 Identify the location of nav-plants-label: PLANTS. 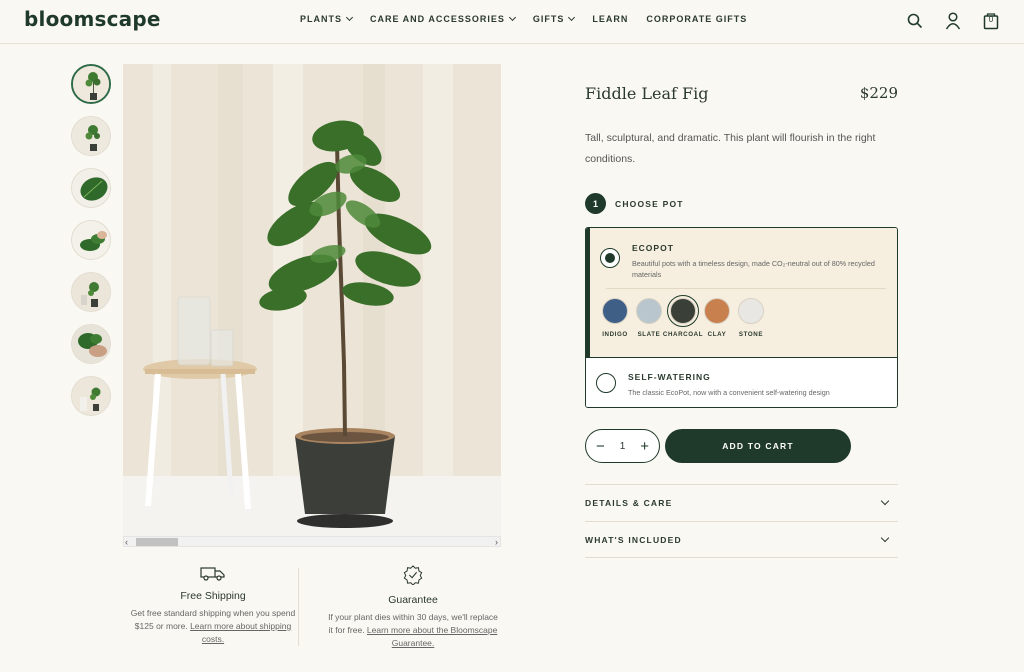
(321, 19).